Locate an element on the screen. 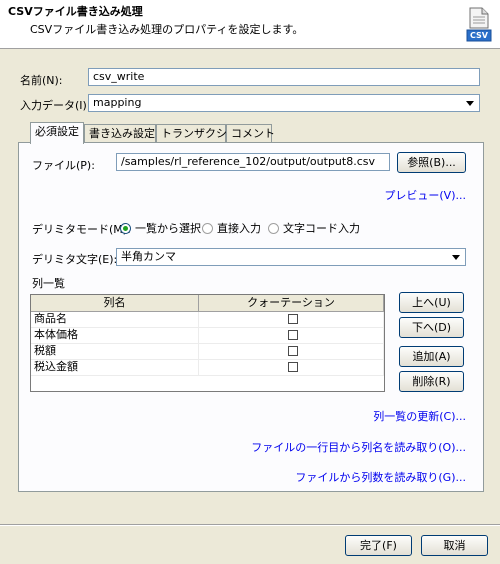 The height and width of the screenshot is (564, 500). add-column-button: 追加(A) is located at coordinates (431, 356).